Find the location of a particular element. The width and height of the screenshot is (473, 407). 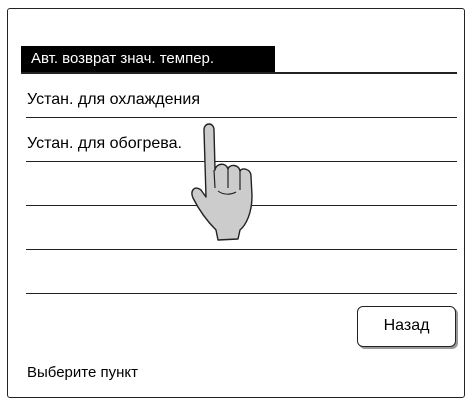

menu-item-label: Устан. для охлаждения is located at coordinates (113, 99).